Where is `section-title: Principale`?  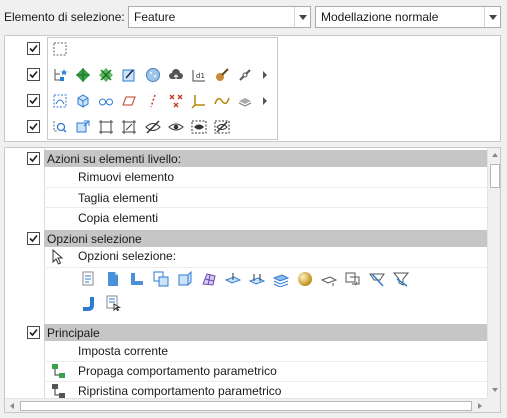
section-title: Principale is located at coordinates (73, 333).